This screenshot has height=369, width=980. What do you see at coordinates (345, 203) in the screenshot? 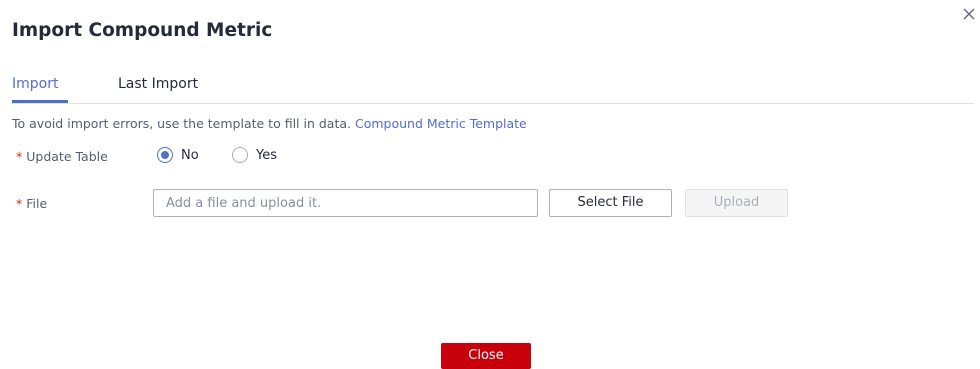
I see `file-input` at bounding box center [345, 203].